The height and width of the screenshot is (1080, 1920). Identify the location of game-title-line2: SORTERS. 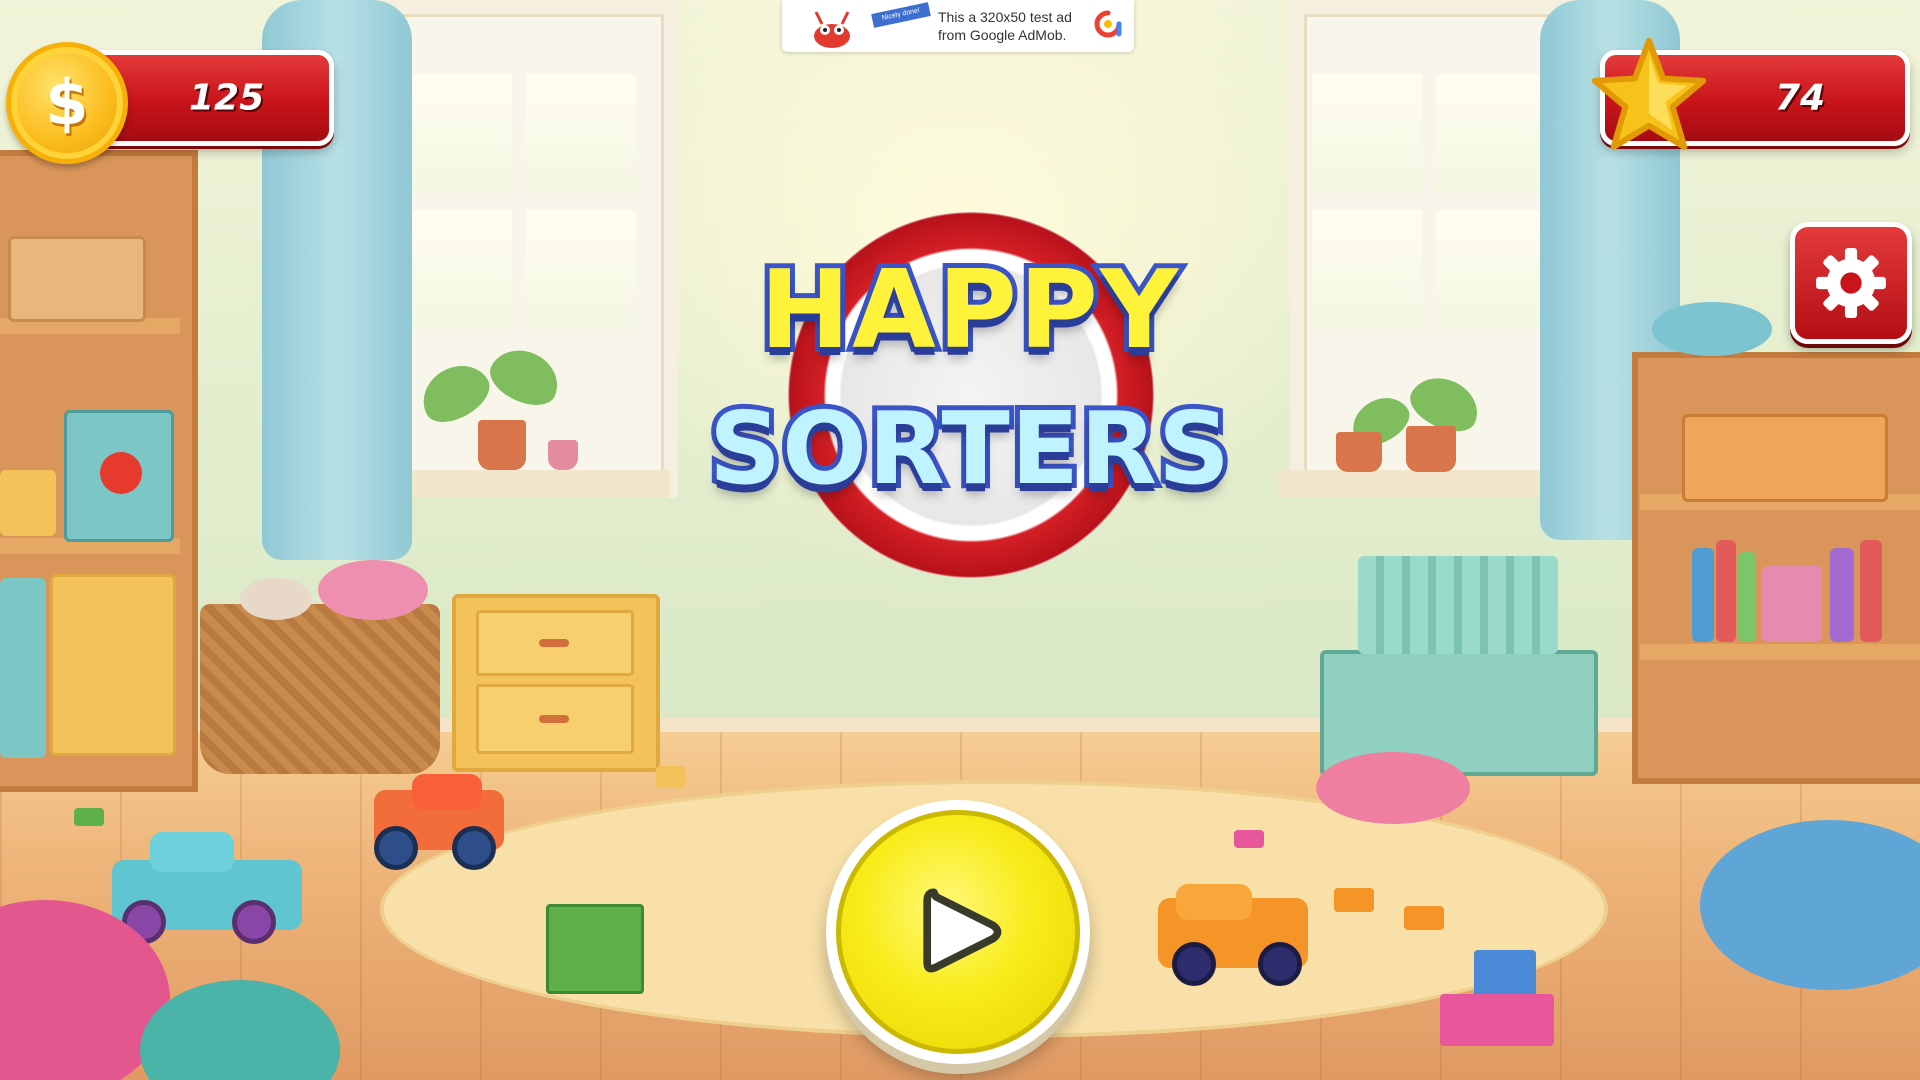
(969, 448).